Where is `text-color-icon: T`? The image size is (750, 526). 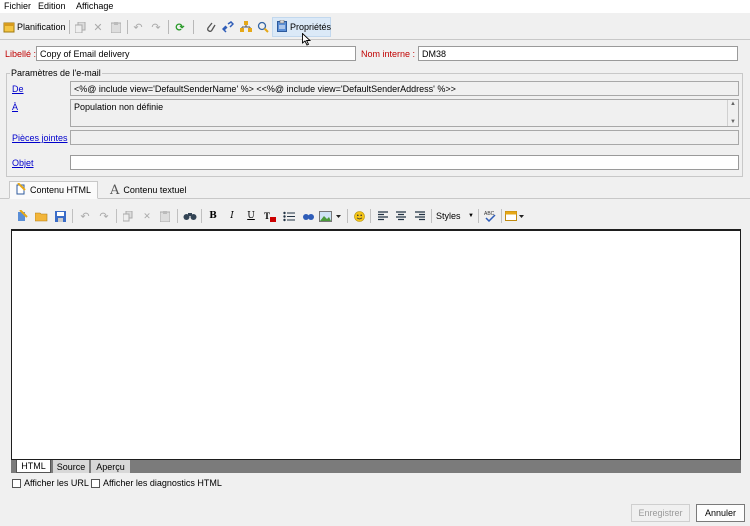
text-color-icon: T is located at coordinates (270, 216).